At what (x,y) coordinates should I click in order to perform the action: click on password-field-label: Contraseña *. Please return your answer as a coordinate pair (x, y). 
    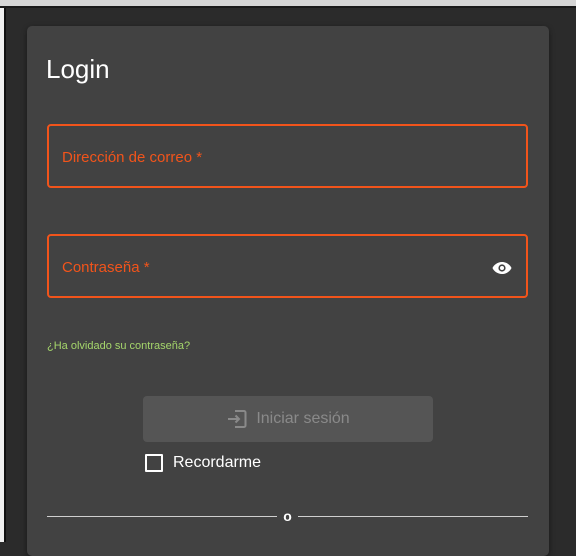
    Looking at the image, I should click on (106, 267).